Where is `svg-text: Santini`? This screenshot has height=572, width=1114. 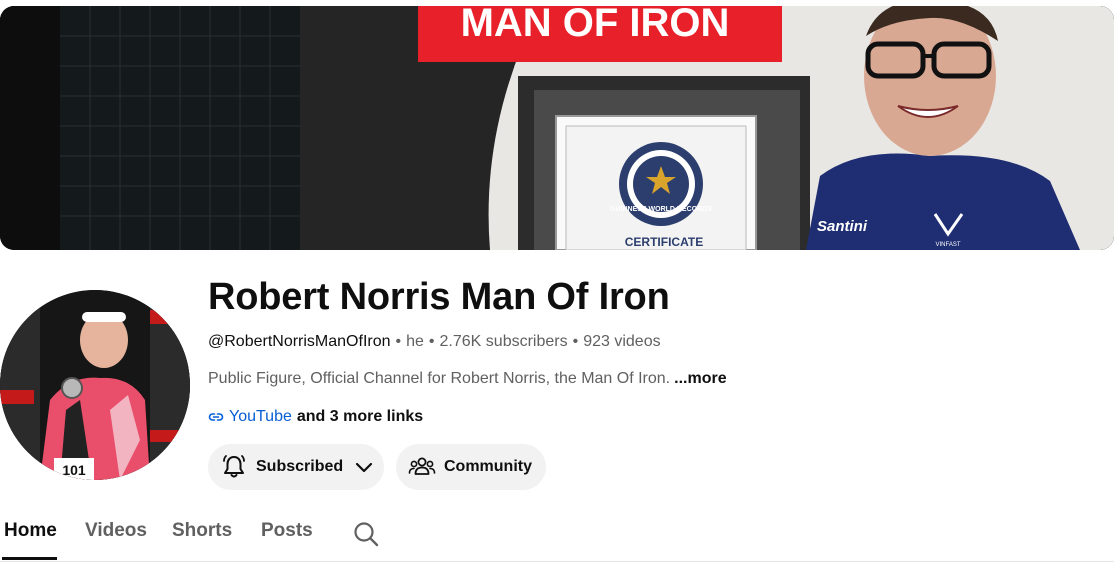 svg-text: Santini is located at coordinates (842, 226).